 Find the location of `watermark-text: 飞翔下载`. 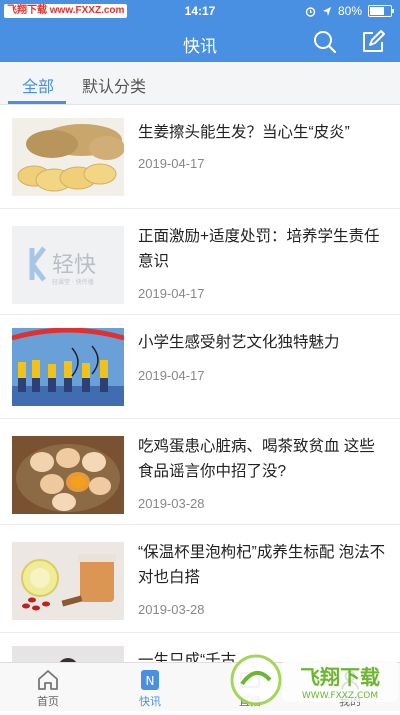

watermark-text: 飞翔下载 is located at coordinates (340, 677).